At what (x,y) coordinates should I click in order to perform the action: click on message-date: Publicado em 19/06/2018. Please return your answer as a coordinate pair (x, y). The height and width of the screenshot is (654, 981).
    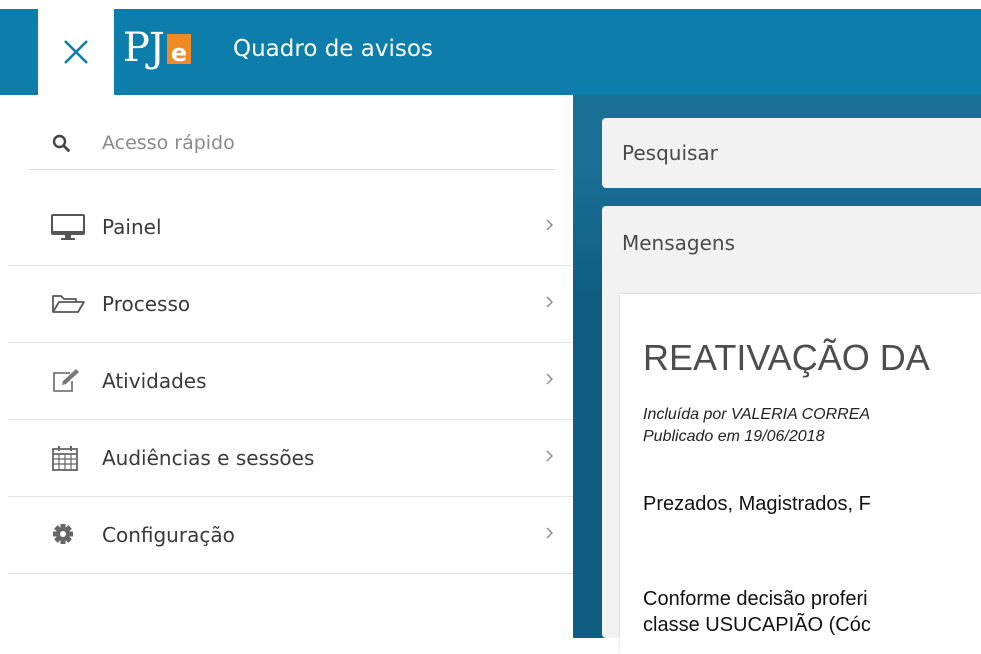
    Looking at the image, I should click on (734, 436).